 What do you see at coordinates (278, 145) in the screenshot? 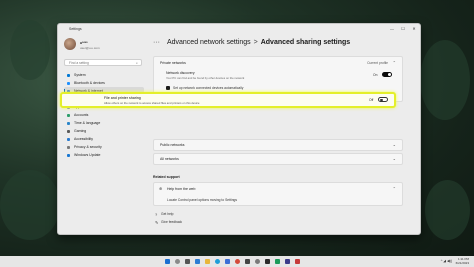
I see `public-networks-card: Public networks ⌄` at bounding box center [278, 145].